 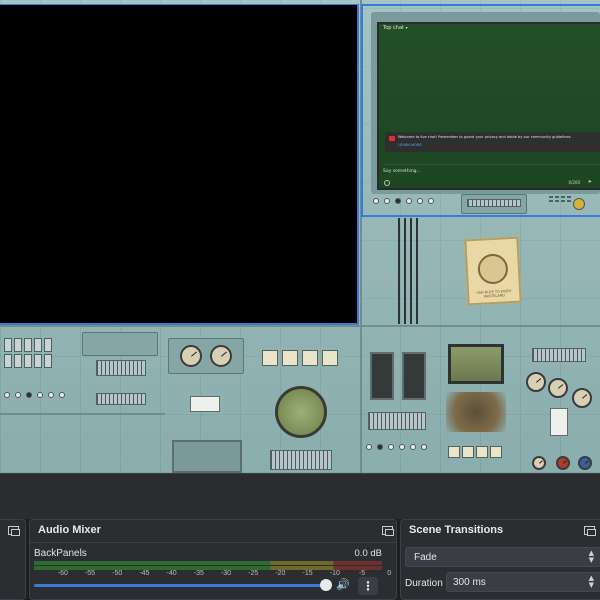 I want to click on more-options-button: ⋮, so click(x=368, y=586).